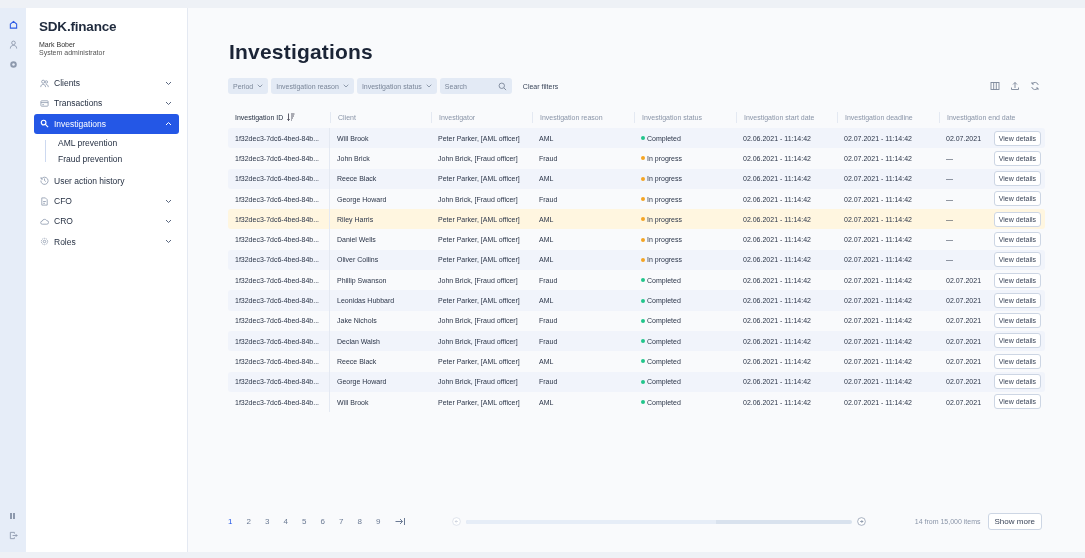 The image size is (1085, 558). I want to click on people-icon, so click(44, 83).